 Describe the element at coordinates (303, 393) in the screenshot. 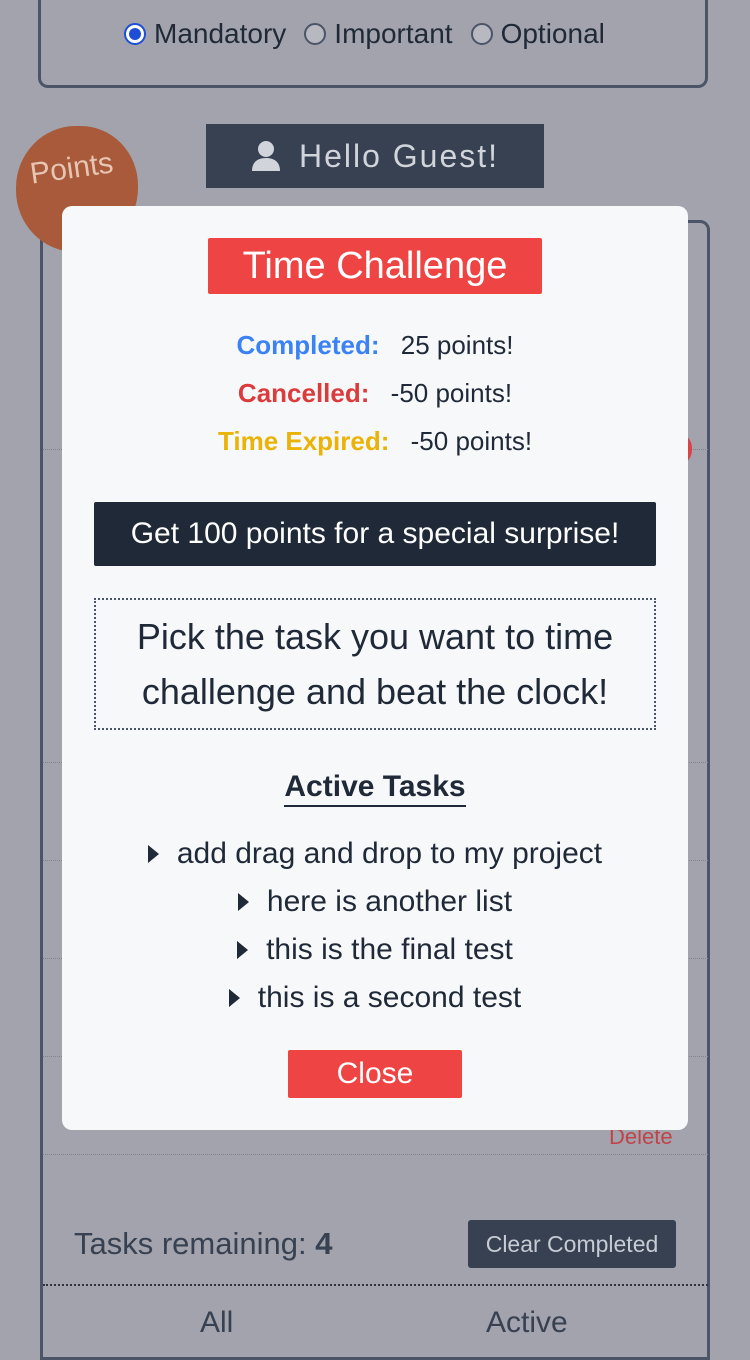

I see `score-label: Cancelled:` at that location.